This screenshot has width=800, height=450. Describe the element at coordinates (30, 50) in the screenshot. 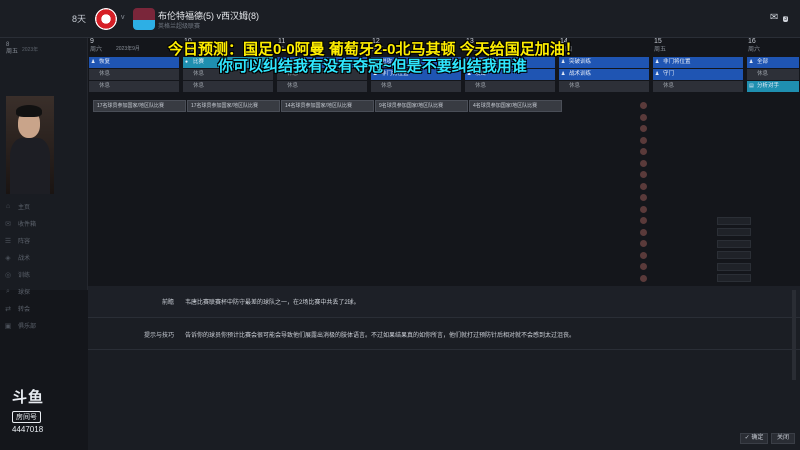

I see `current-year: 2023年` at that location.